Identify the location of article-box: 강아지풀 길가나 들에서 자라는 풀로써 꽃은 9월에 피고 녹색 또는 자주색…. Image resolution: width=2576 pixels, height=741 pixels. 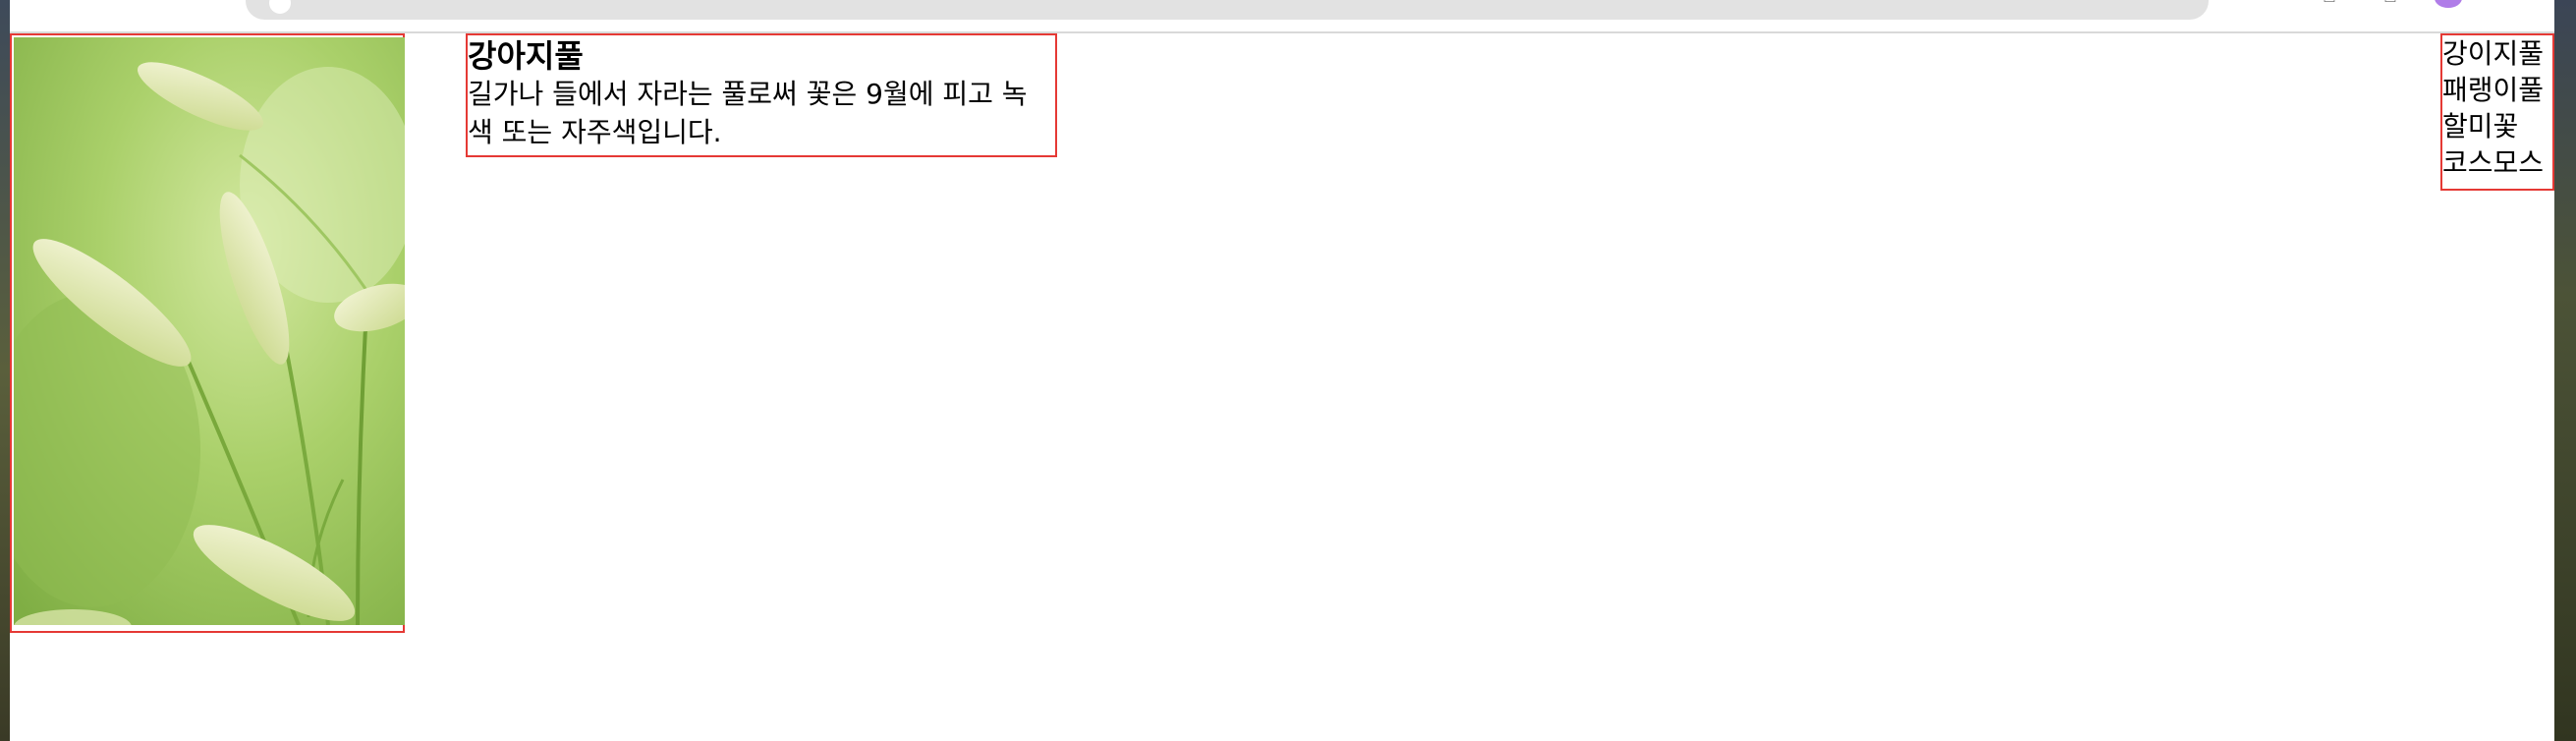
(761, 95).